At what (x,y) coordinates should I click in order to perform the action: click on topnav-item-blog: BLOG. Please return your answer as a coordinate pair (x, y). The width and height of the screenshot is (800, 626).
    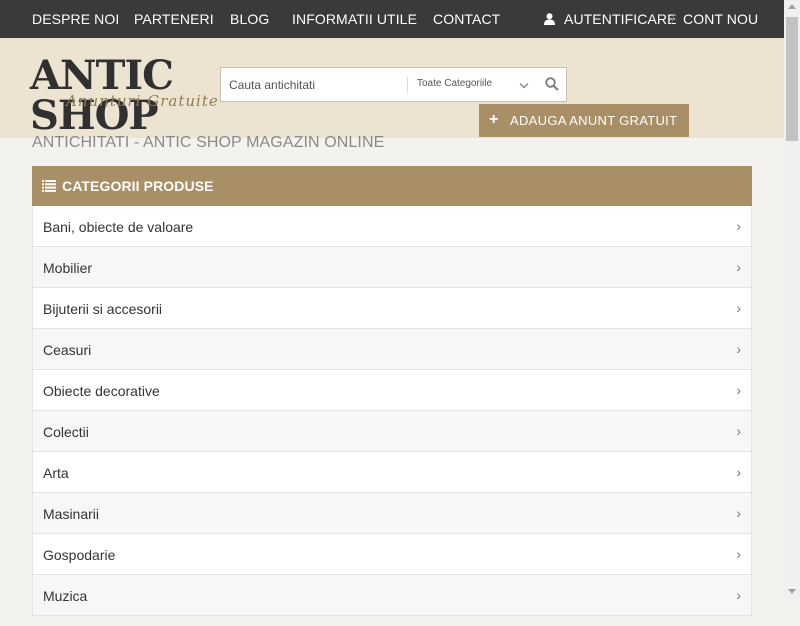
    Looking at the image, I should click on (249, 19).